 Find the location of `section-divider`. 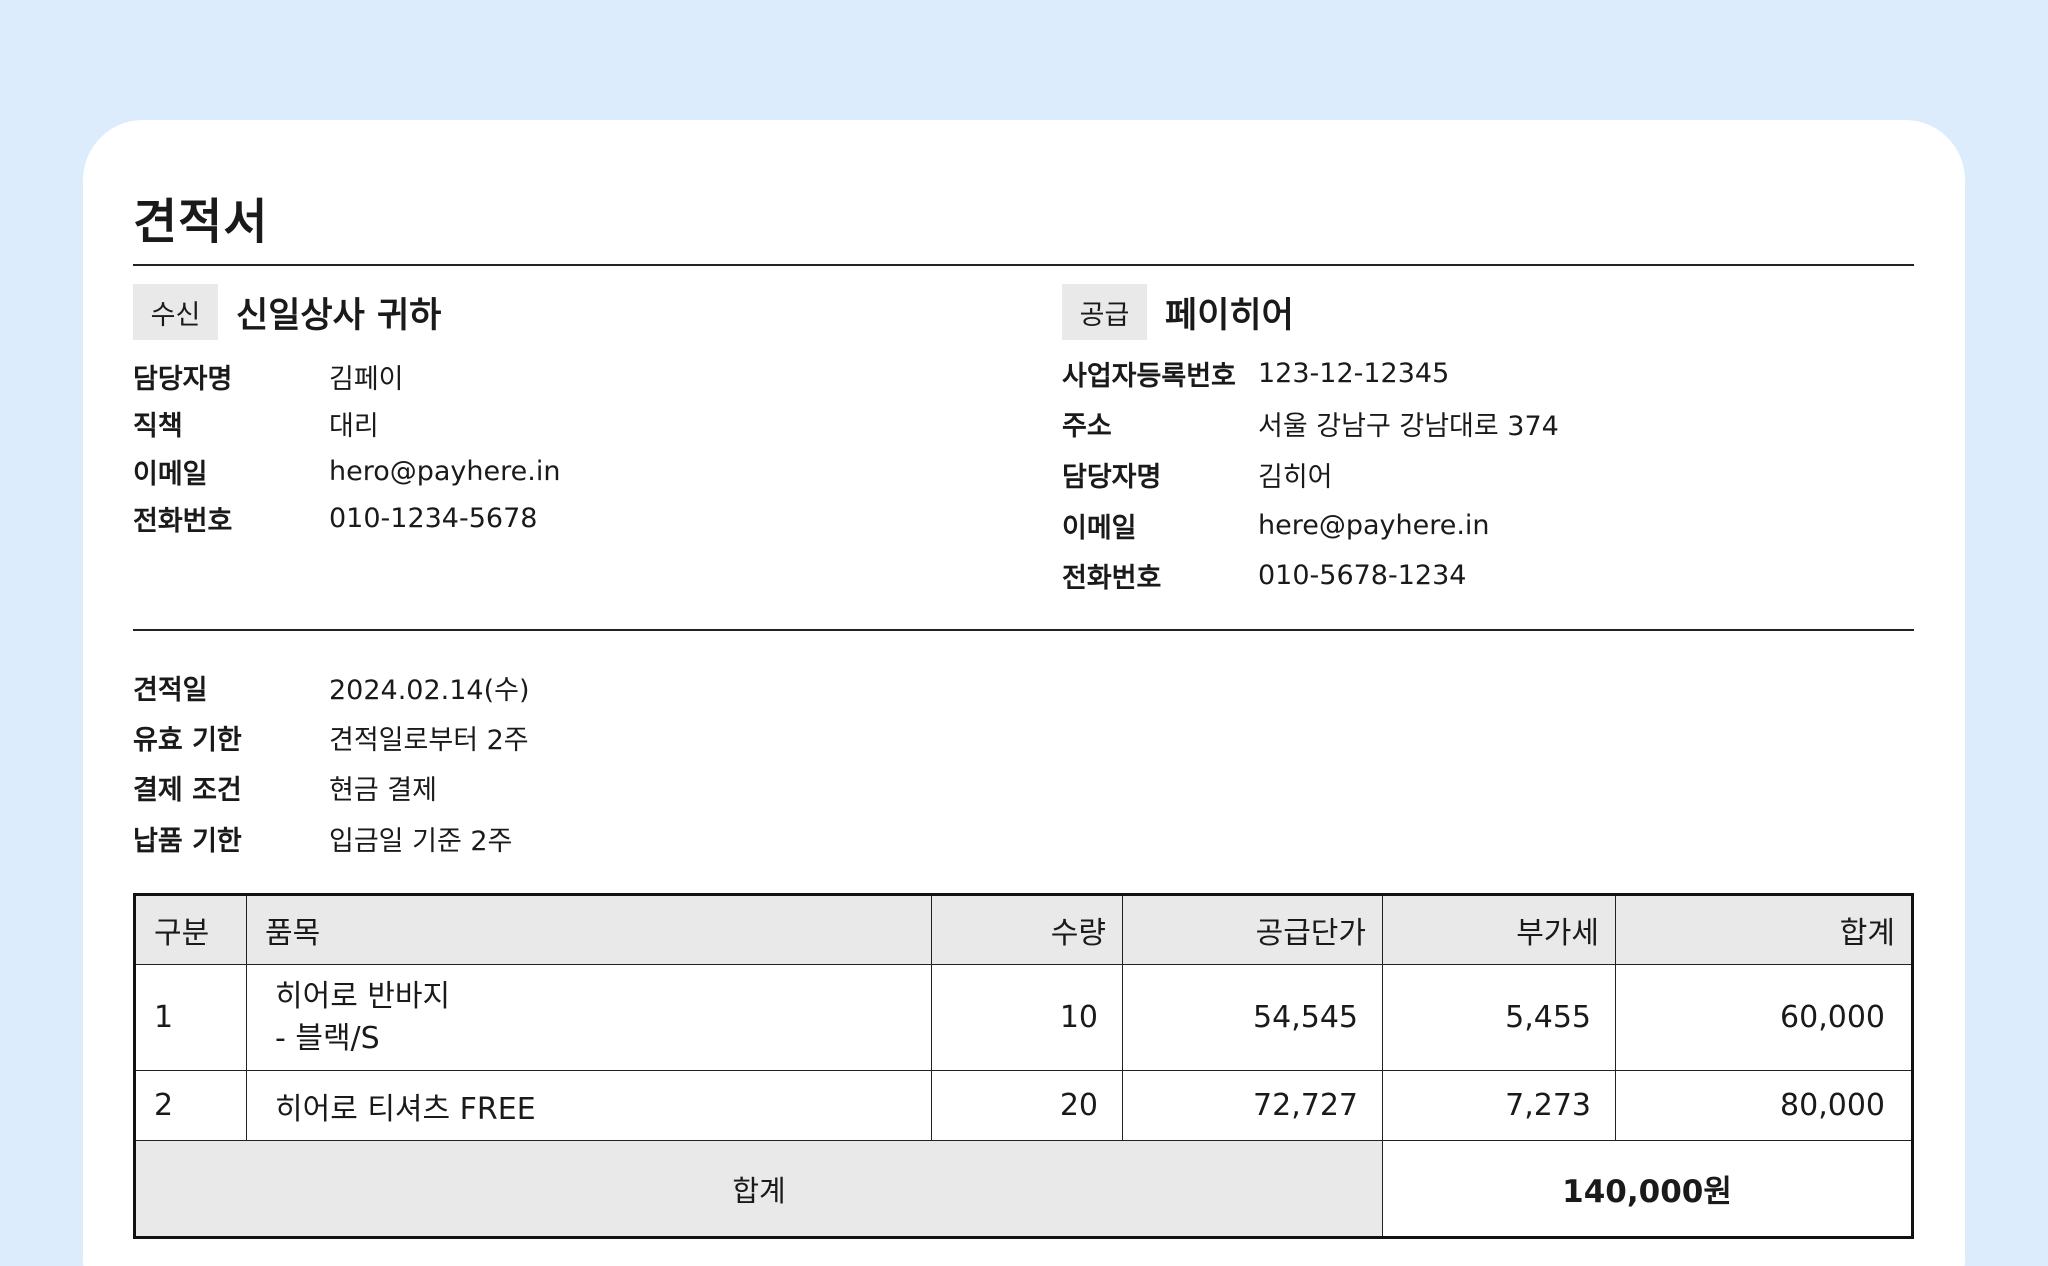

section-divider is located at coordinates (1023, 630).